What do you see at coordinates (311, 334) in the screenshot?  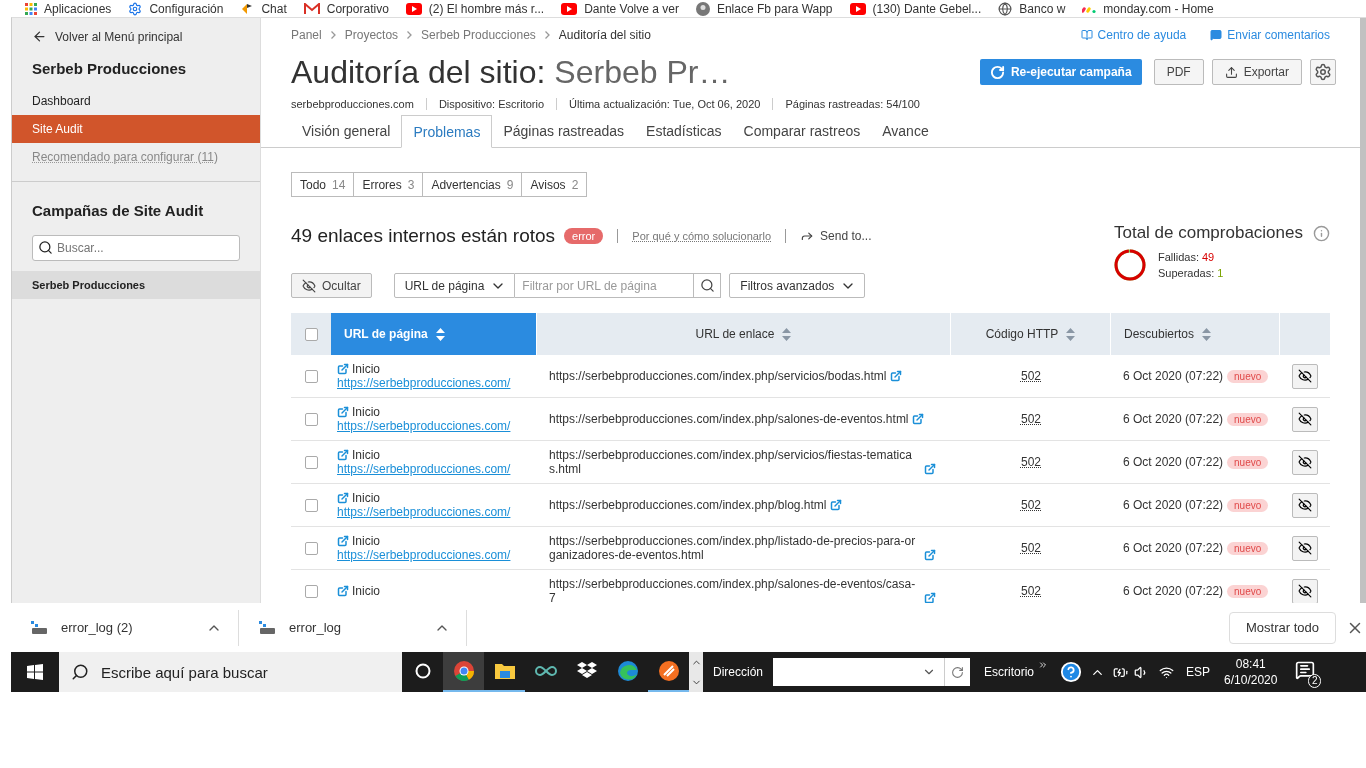 I see `select-all-checkbox` at bounding box center [311, 334].